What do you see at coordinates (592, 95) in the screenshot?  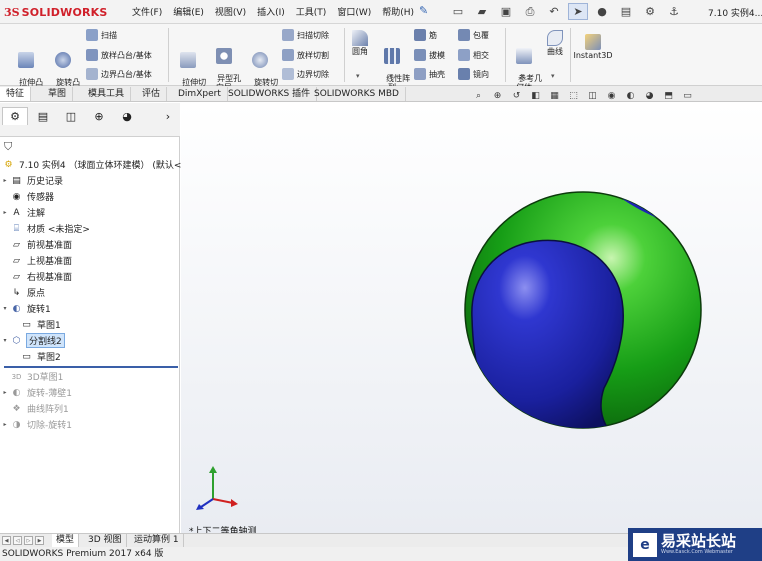 I see `display-style-icon: ◫` at bounding box center [592, 95].